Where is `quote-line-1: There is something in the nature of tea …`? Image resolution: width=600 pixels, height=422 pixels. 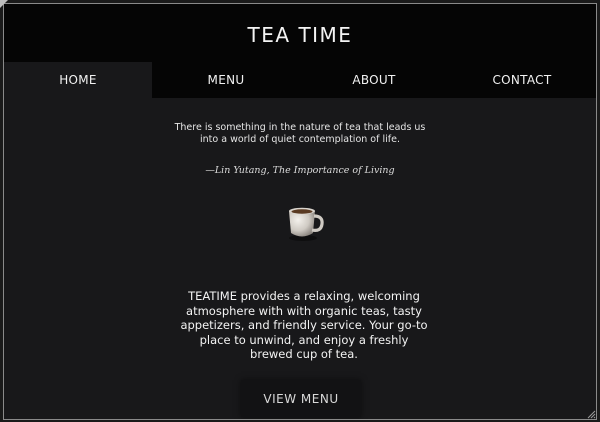
quote-line-1: There is something in the nature of tea … is located at coordinates (300, 127).